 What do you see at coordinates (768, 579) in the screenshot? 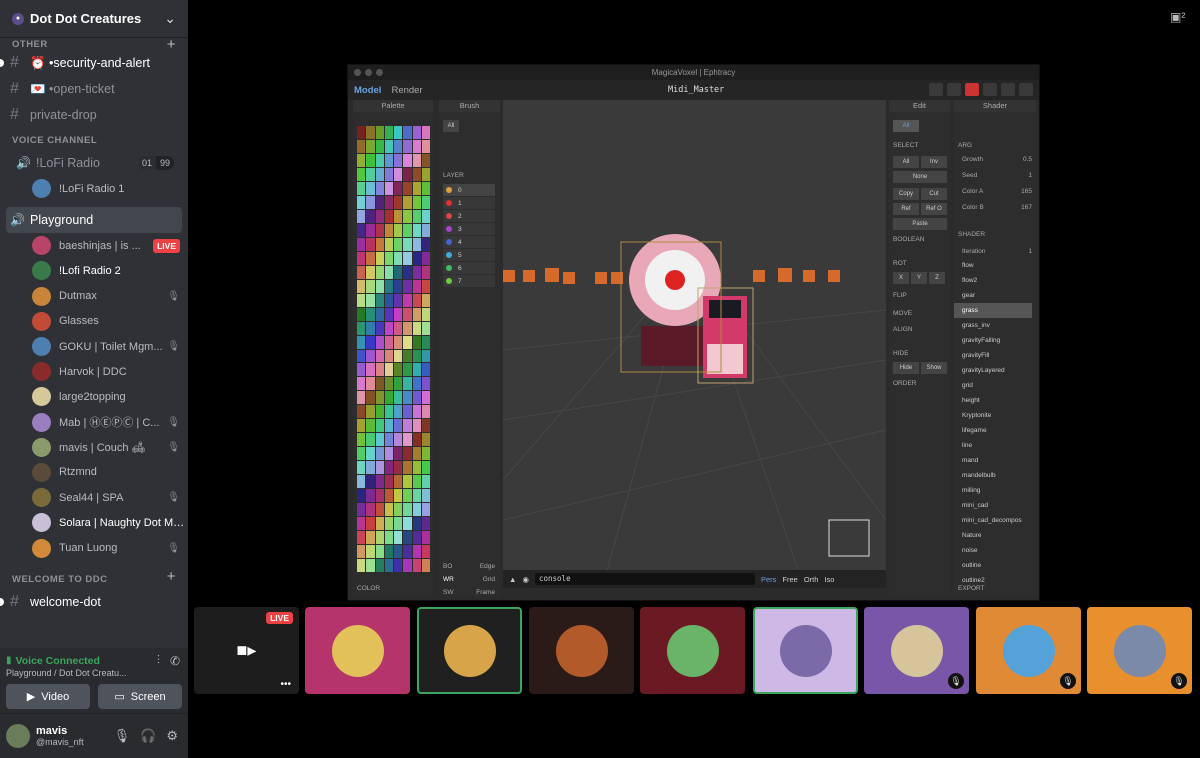
I see `view-mode-pers: Pers` at bounding box center [768, 579].